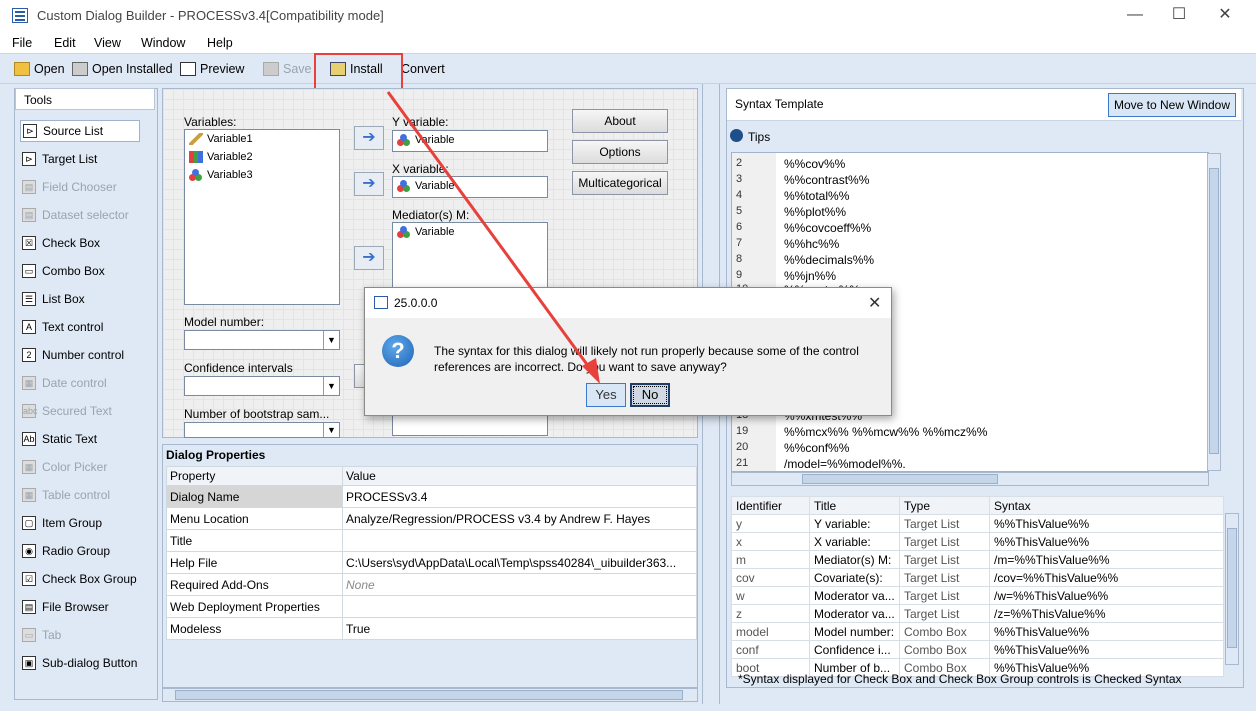 The width and height of the screenshot is (1256, 711). What do you see at coordinates (493, 237) in the screenshot?
I see `annotation-arrow` at bounding box center [493, 237].